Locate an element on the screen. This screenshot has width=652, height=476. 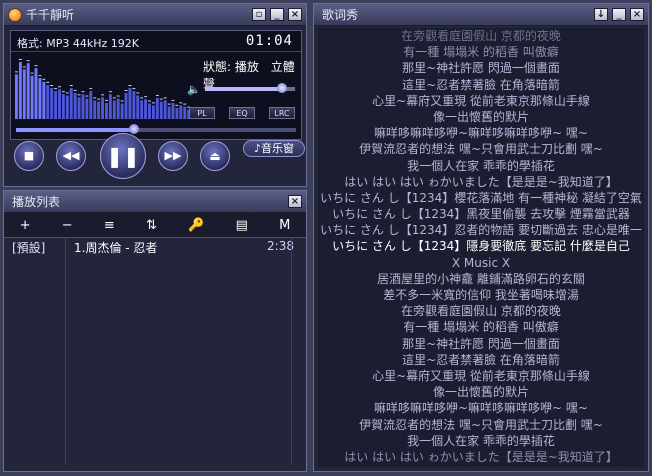
close-icon: × is located at coordinates (295, 14).